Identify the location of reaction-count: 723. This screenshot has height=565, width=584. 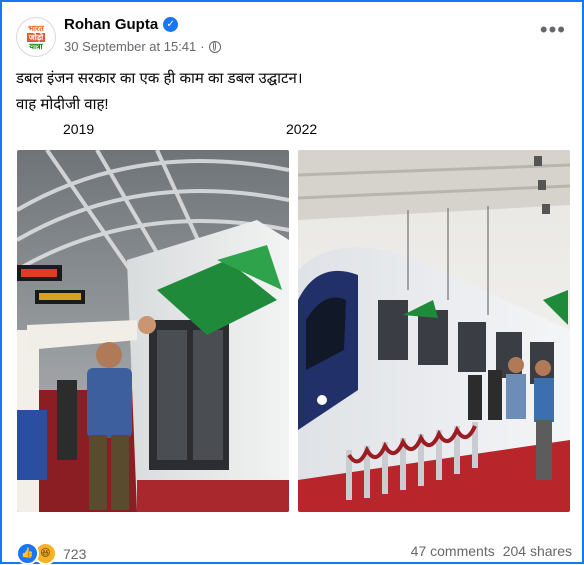
(75, 553).